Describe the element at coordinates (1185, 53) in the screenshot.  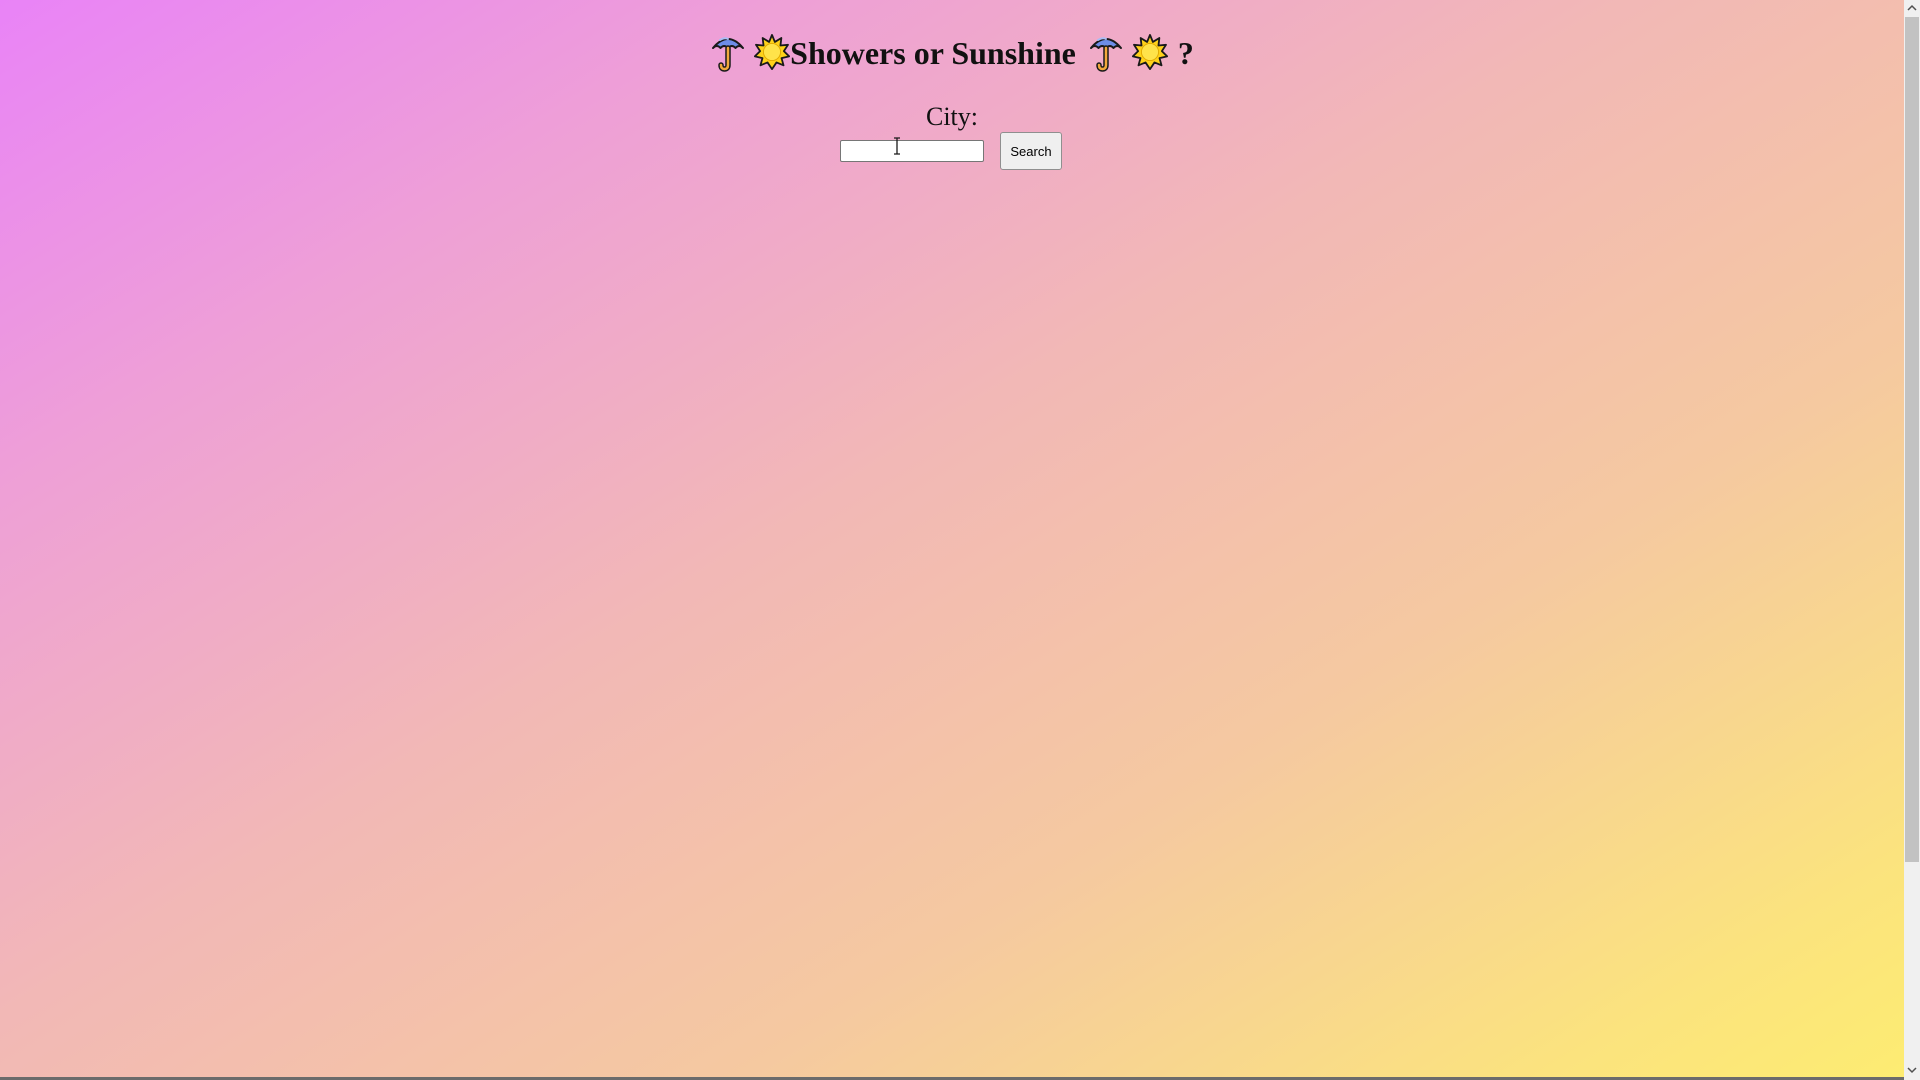
I see `title-question-mark: ?` at that location.